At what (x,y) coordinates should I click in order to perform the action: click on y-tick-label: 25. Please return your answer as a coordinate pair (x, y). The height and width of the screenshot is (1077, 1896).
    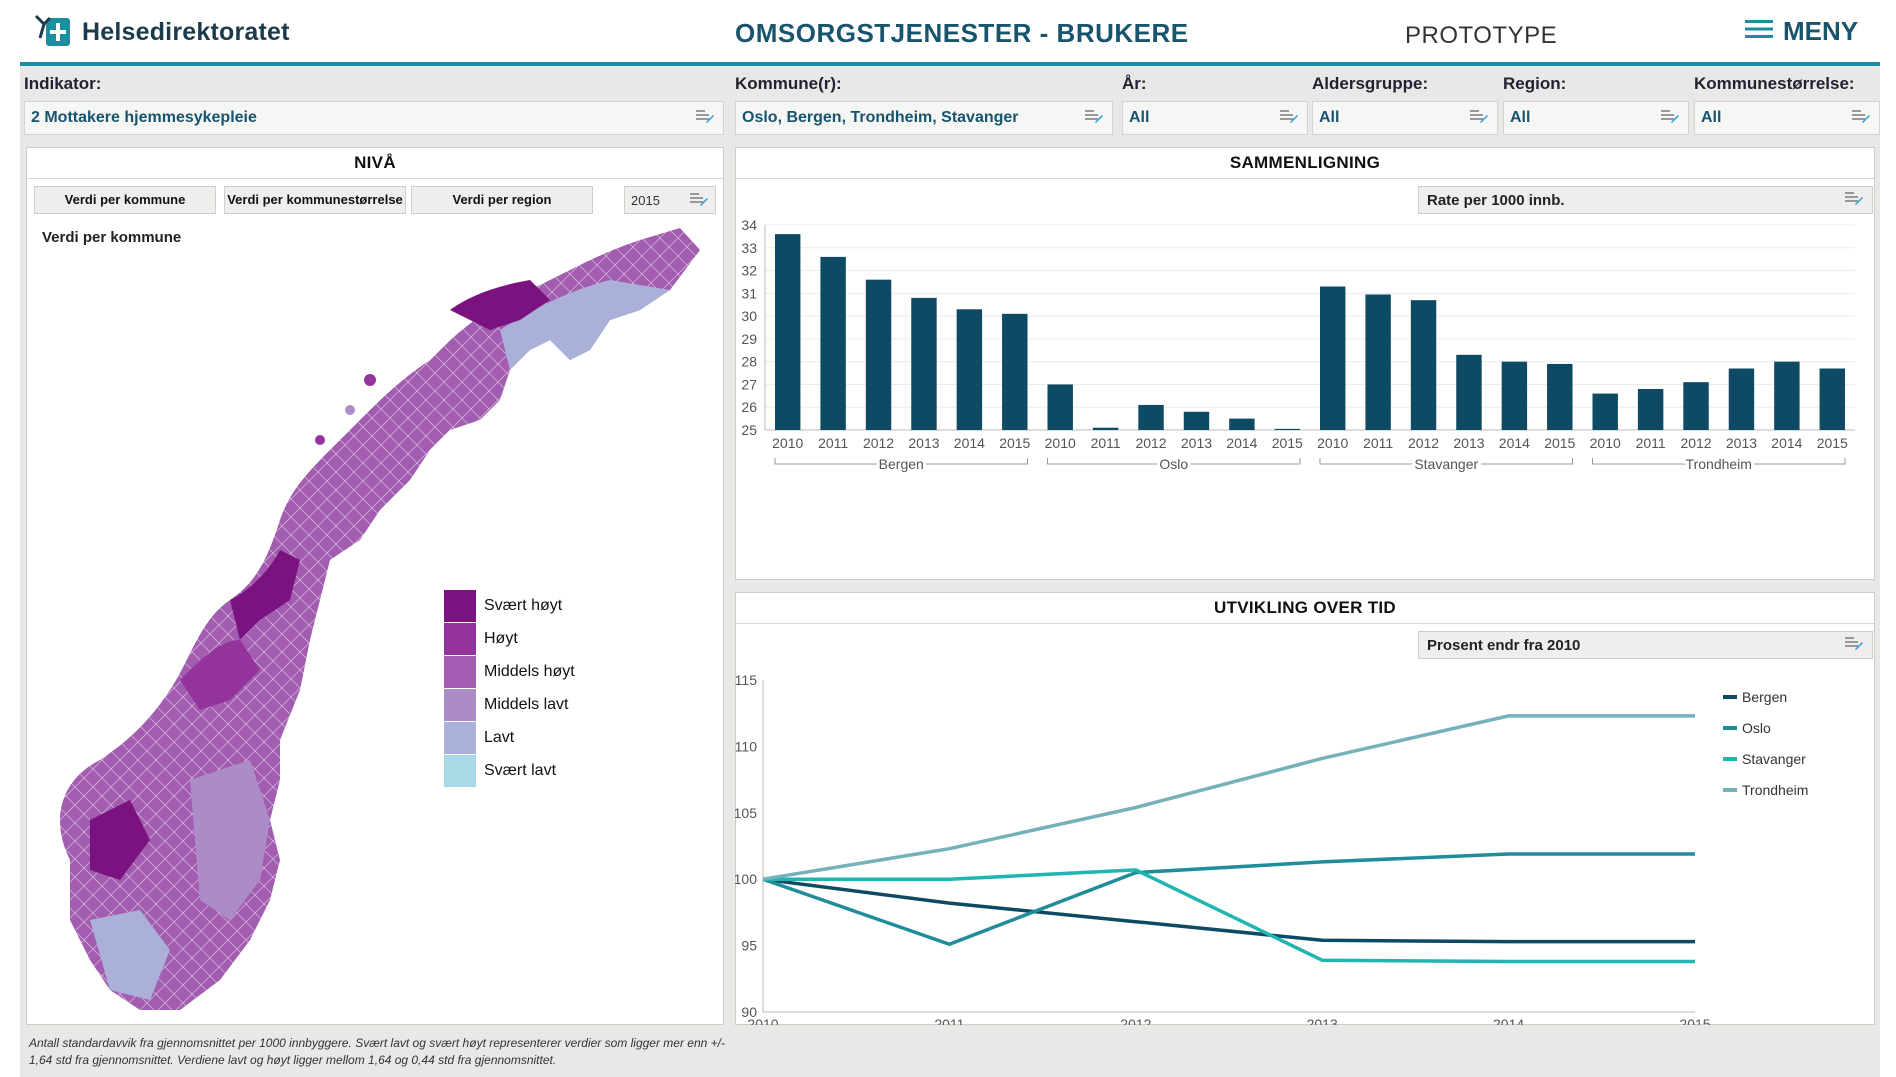
    Looking at the image, I should click on (749, 430).